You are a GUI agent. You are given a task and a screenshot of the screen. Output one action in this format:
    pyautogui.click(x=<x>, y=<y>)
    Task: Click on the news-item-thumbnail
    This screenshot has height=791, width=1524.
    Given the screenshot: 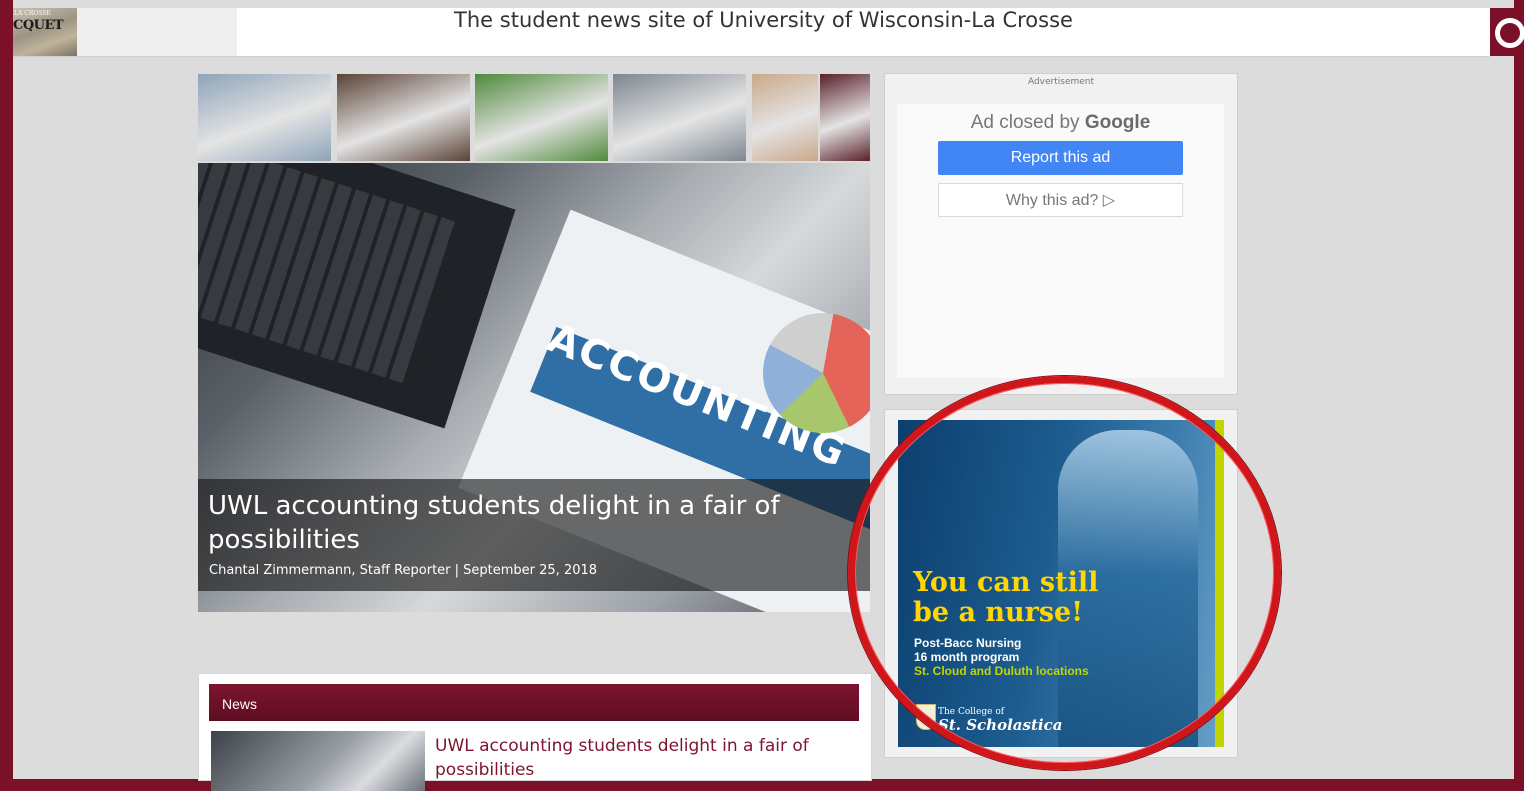 What is the action you would take?
    pyautogui.click(x=318, y=761)
    